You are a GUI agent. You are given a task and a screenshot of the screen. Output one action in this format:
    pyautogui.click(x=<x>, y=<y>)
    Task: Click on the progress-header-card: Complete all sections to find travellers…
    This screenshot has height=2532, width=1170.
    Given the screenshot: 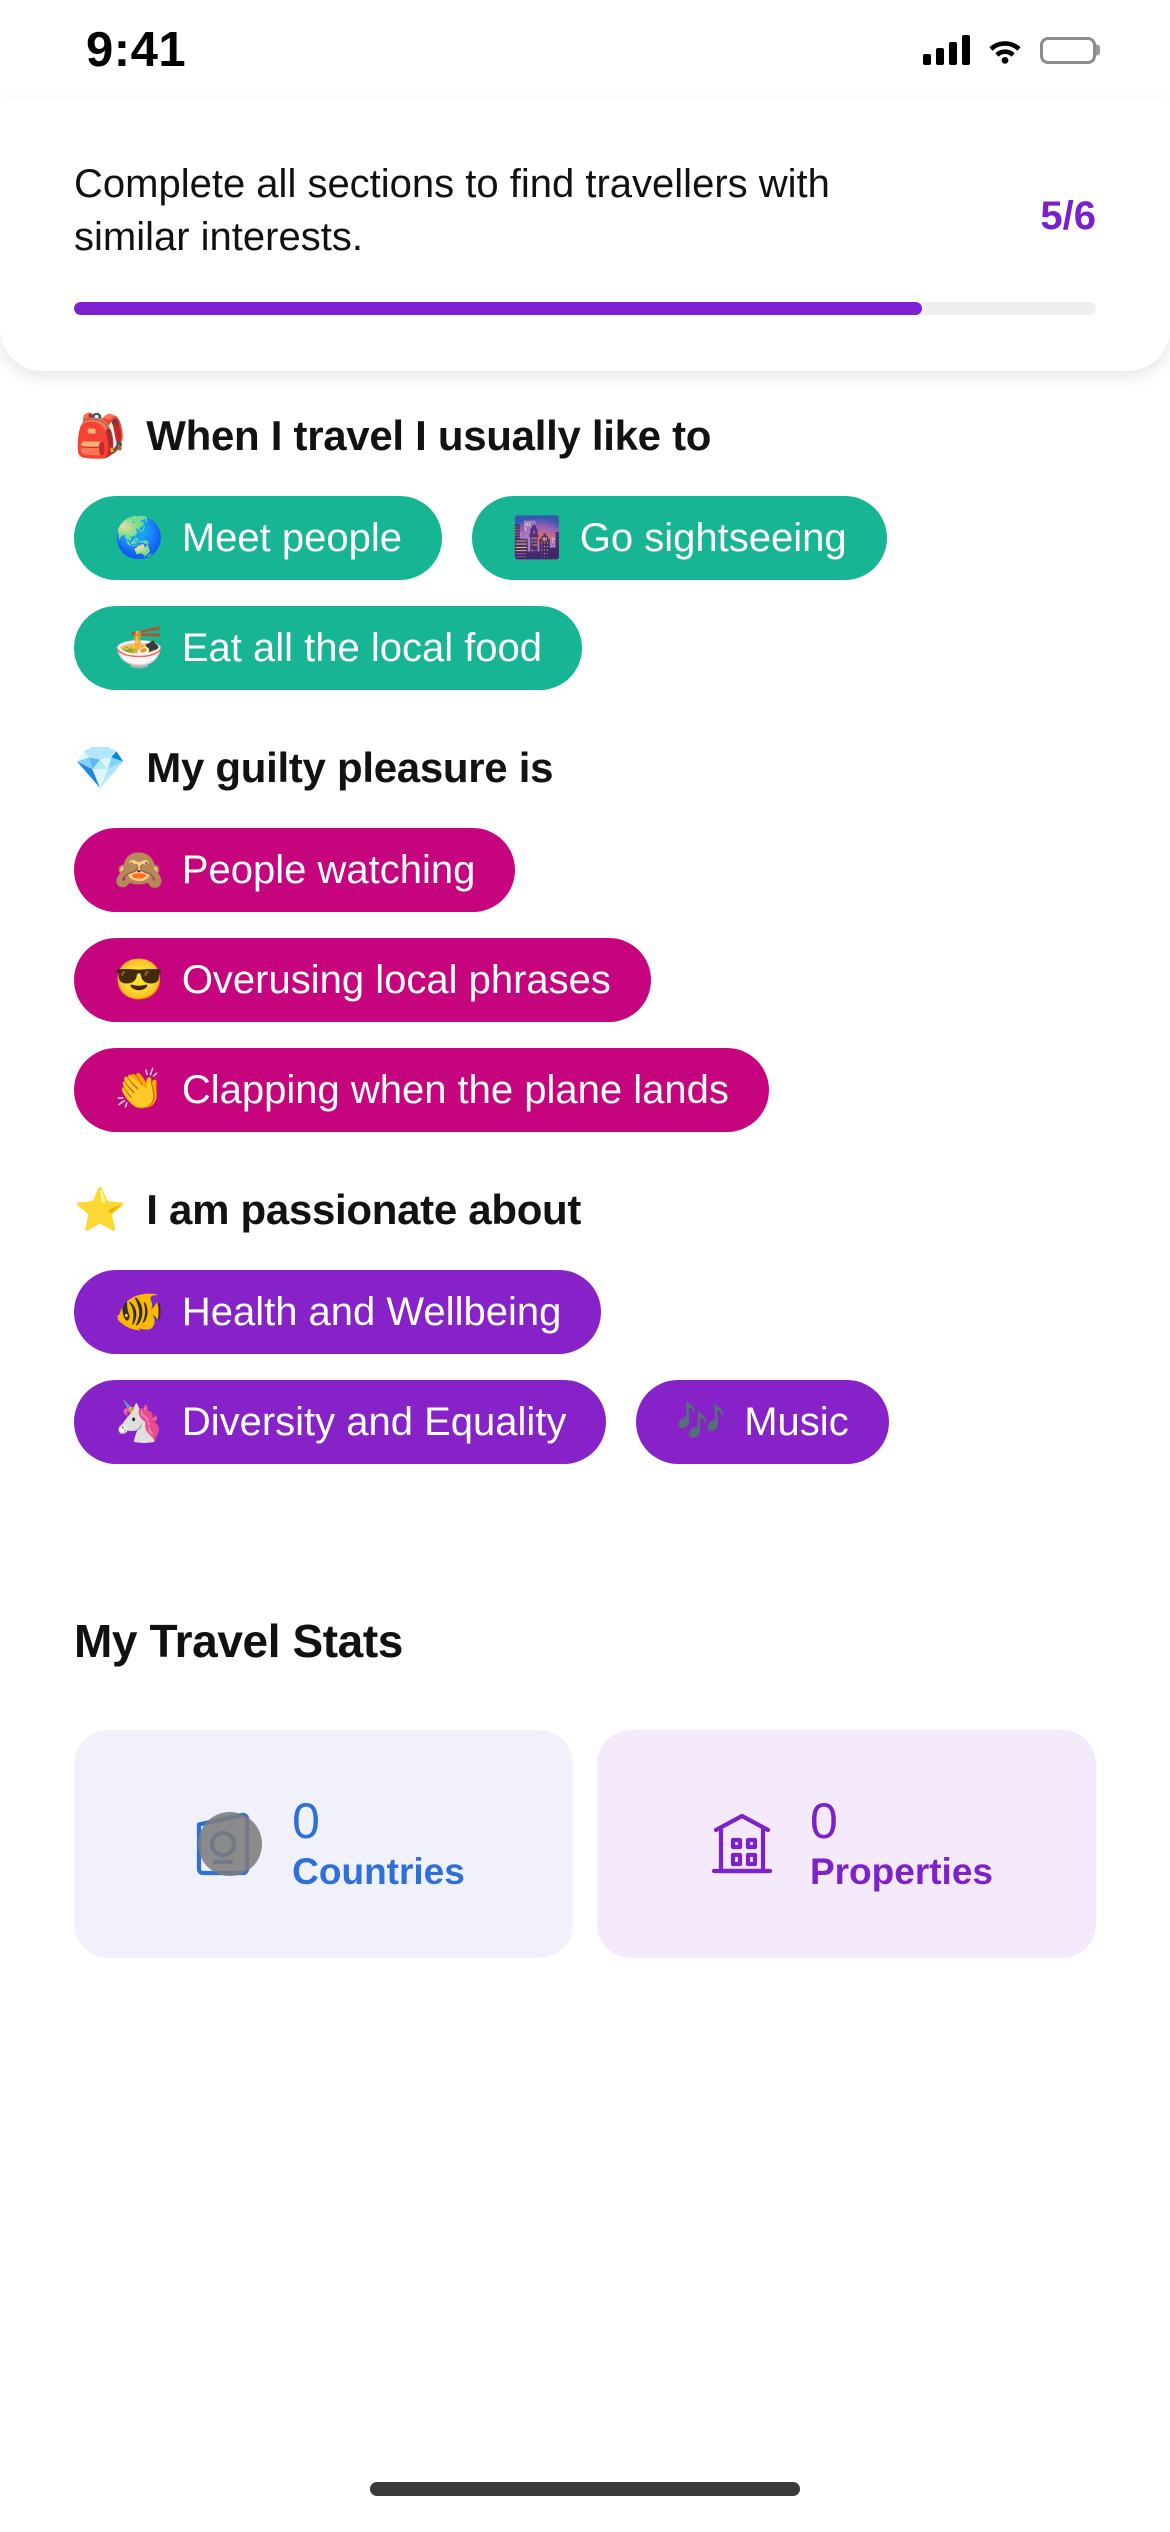 What is the action you would take?
    pyautogui.click(x=585, y=235)
    